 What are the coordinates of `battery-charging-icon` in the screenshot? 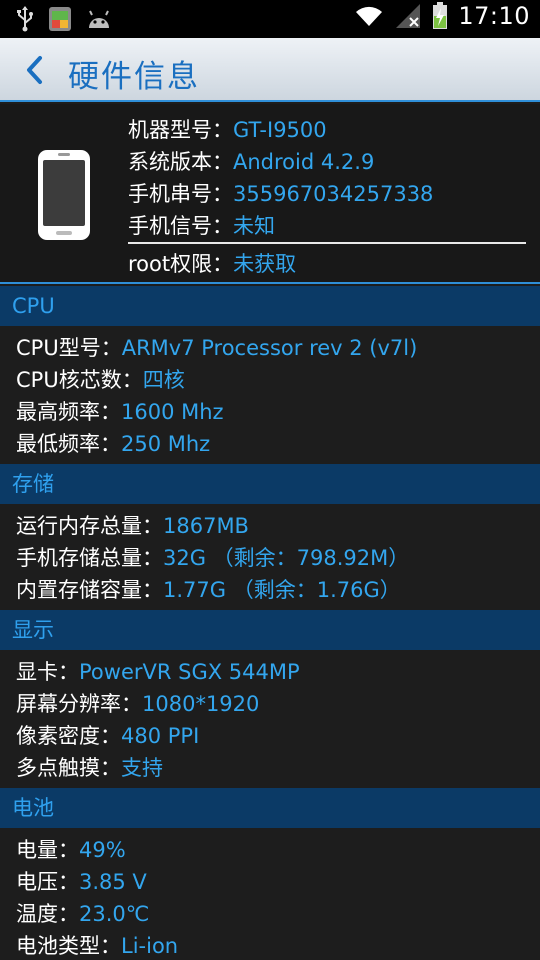 It's located at (440, 15).